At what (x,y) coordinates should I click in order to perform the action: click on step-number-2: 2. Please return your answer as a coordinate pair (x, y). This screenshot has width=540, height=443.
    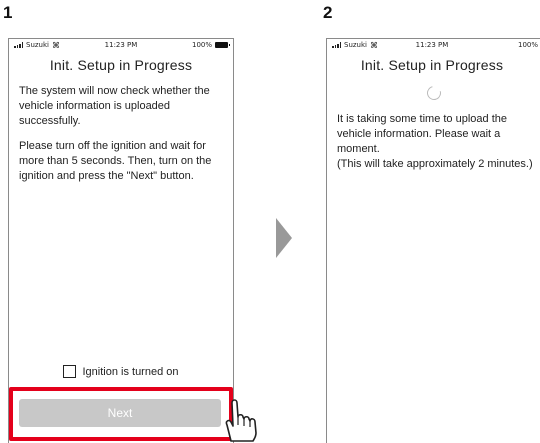
    Looking at the image, I should click on (328, 12).